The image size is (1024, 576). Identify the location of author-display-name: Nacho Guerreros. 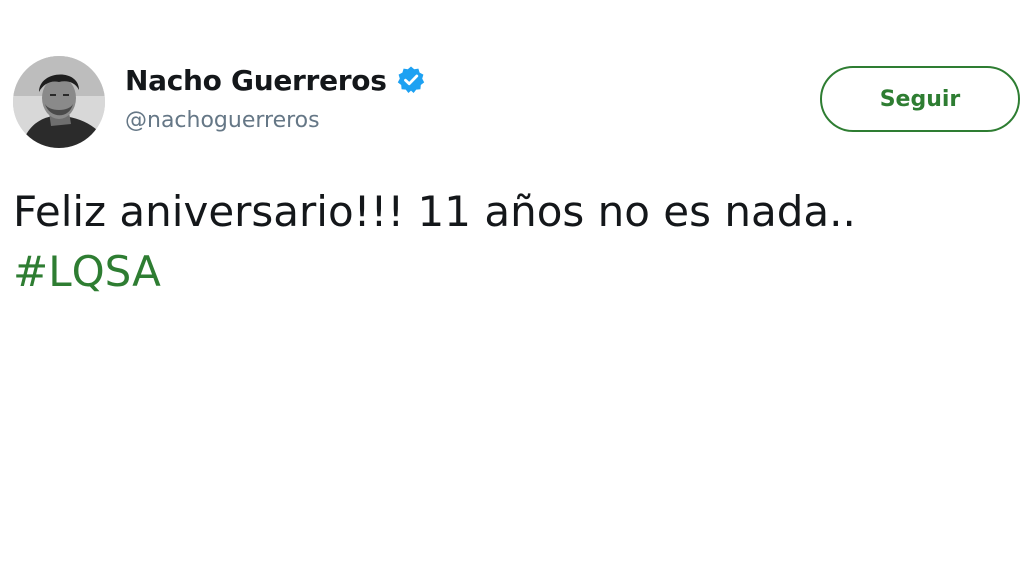
(256, 80).